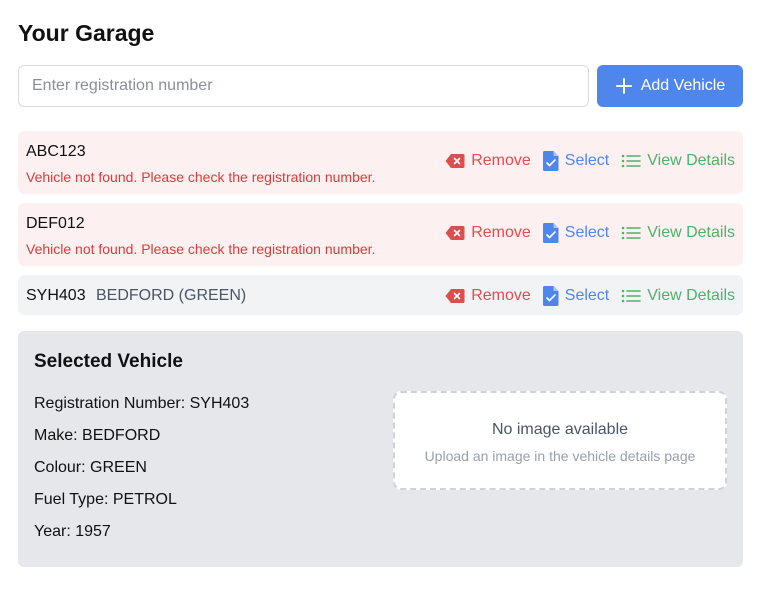 The height and width of the screenshot is (600, 761). I want to click on field-make: Make: BEDFORD, so click(97, 436).